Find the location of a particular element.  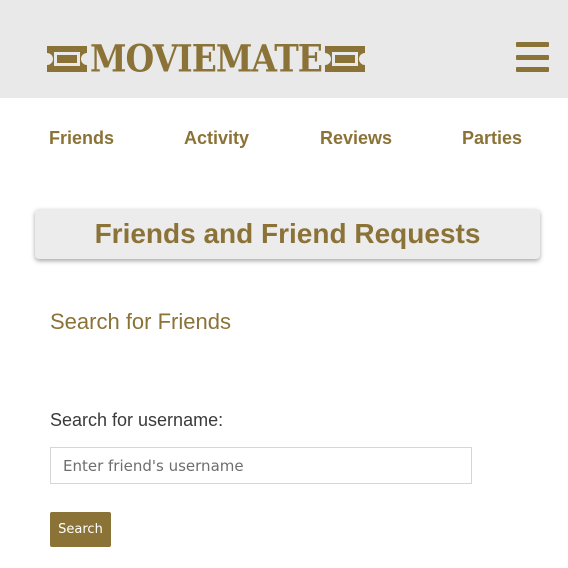

username-label: Search for username: is located at coordinates (137, 420).